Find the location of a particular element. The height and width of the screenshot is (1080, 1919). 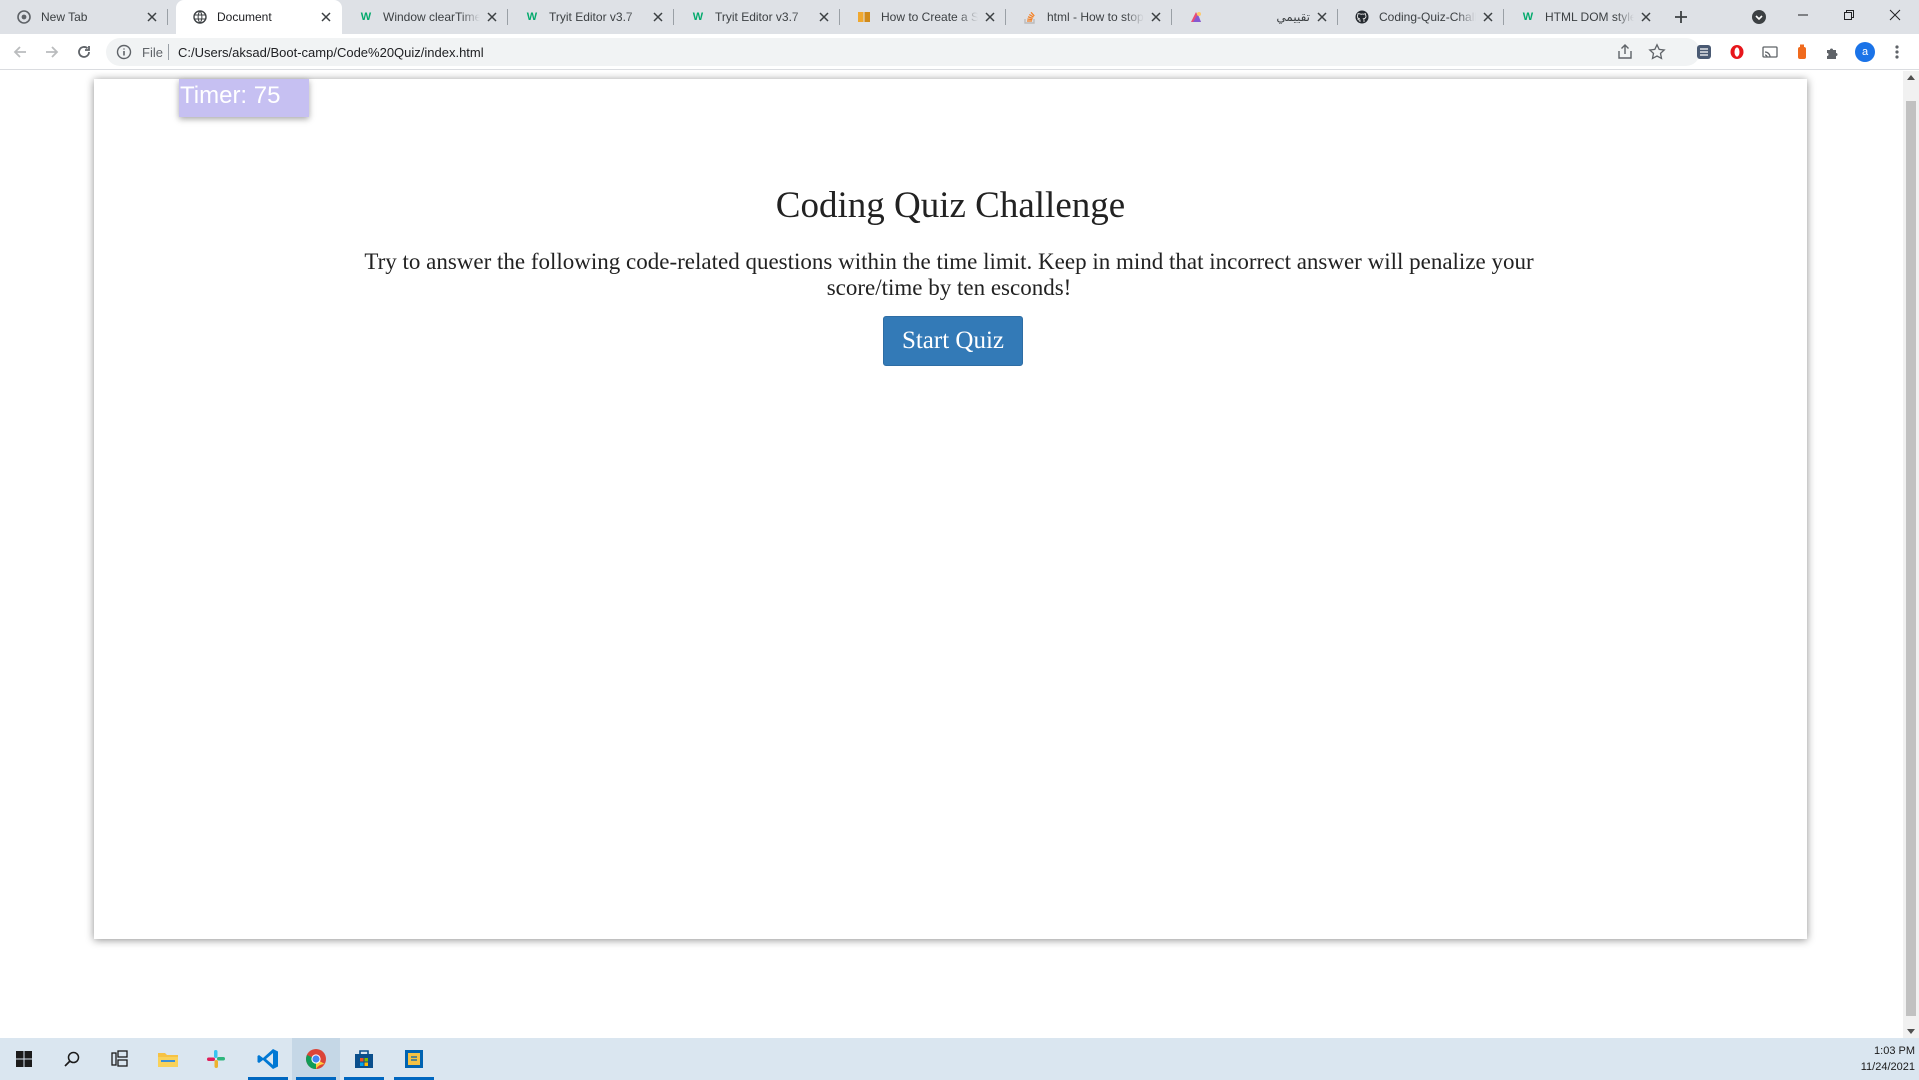

file-explorer-icon is located at coordinates (168, 1060).